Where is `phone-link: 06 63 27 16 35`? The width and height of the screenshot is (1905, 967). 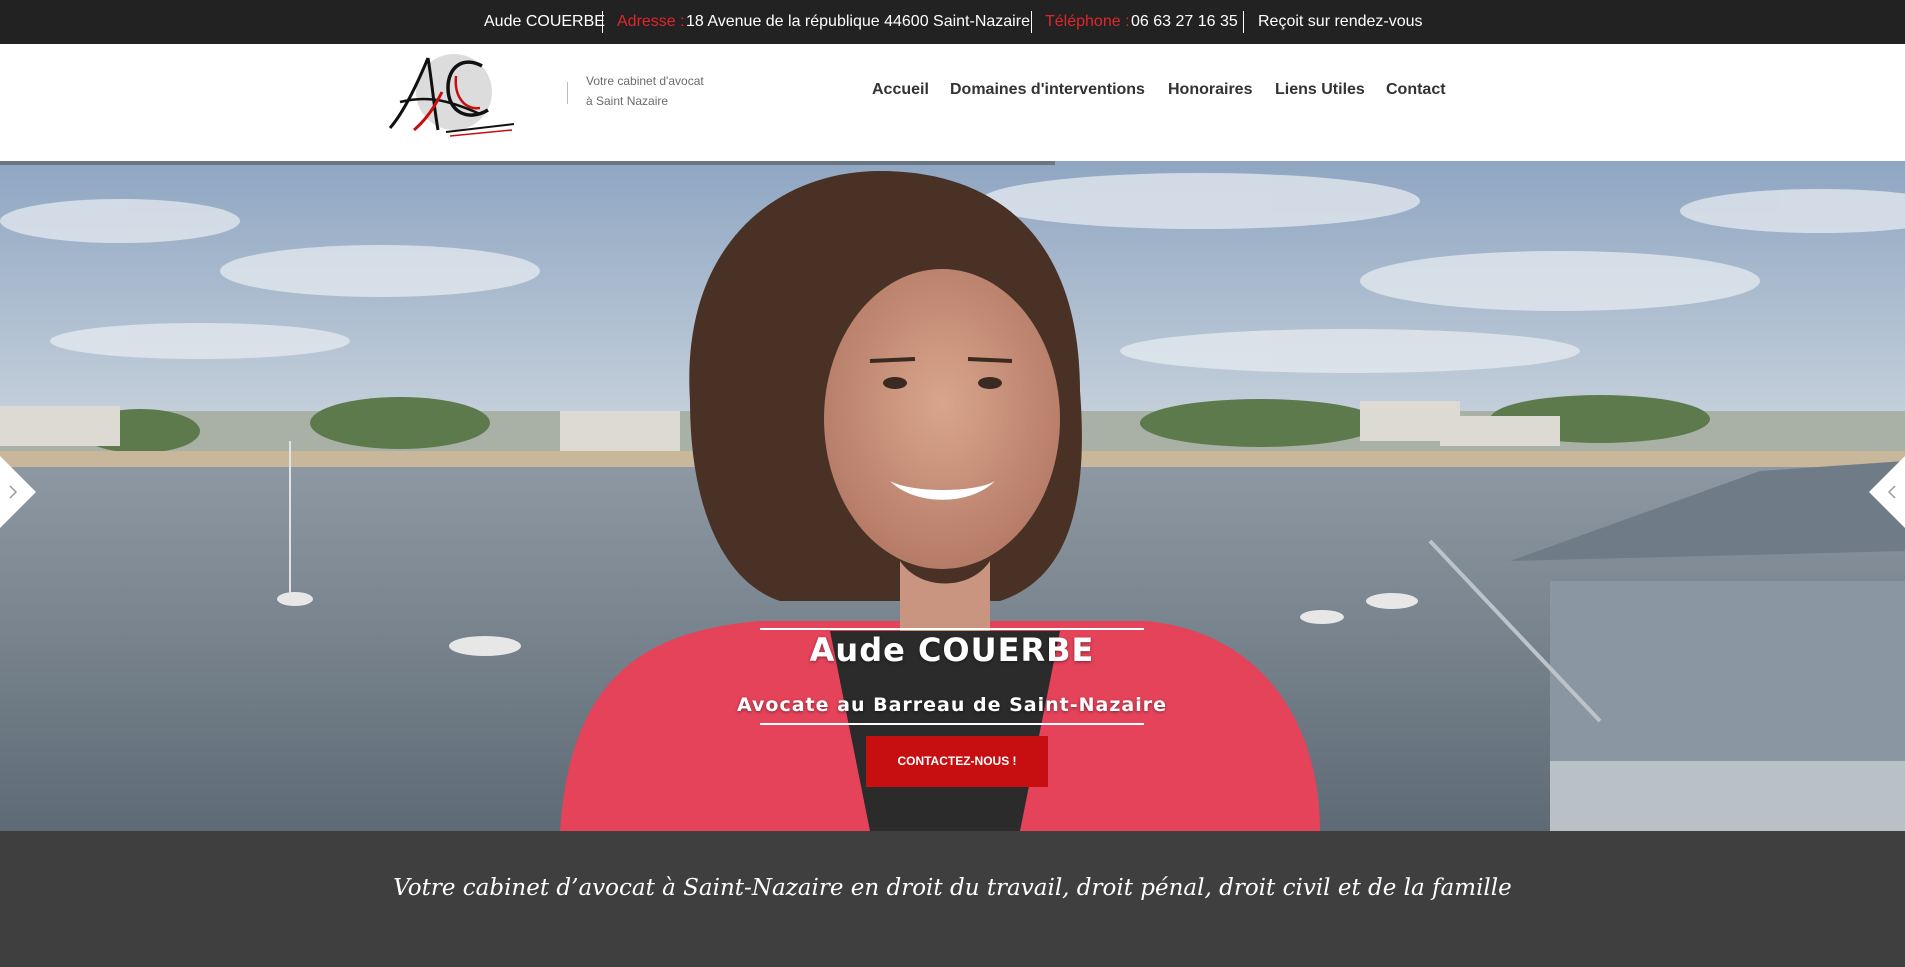 phone-link: 06 63 27 16 35 is located at coordinates (1184, 22).